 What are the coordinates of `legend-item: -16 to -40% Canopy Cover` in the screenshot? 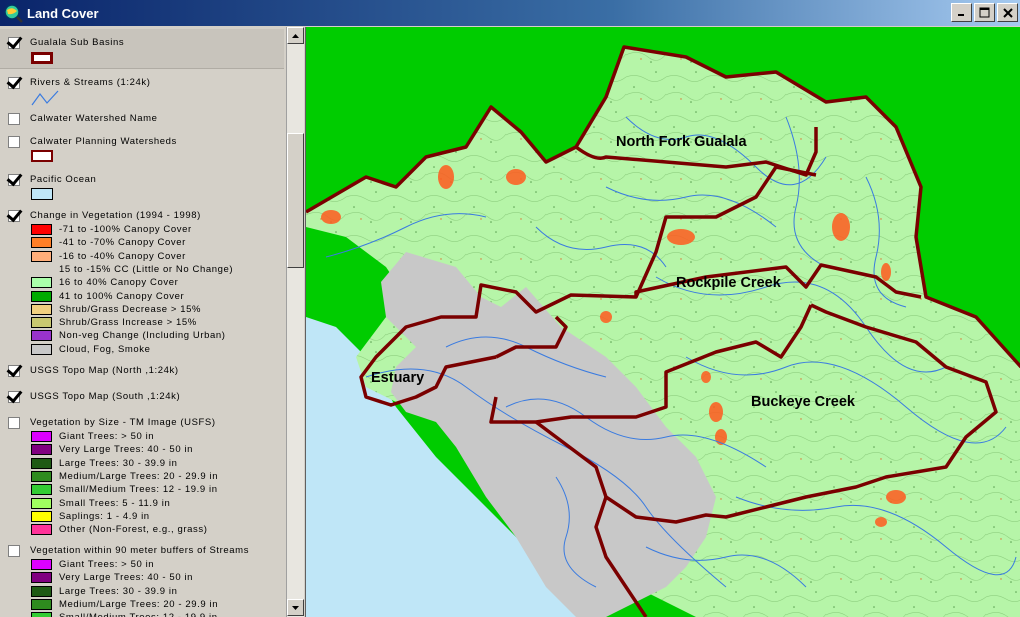 It's located at (108, 256).